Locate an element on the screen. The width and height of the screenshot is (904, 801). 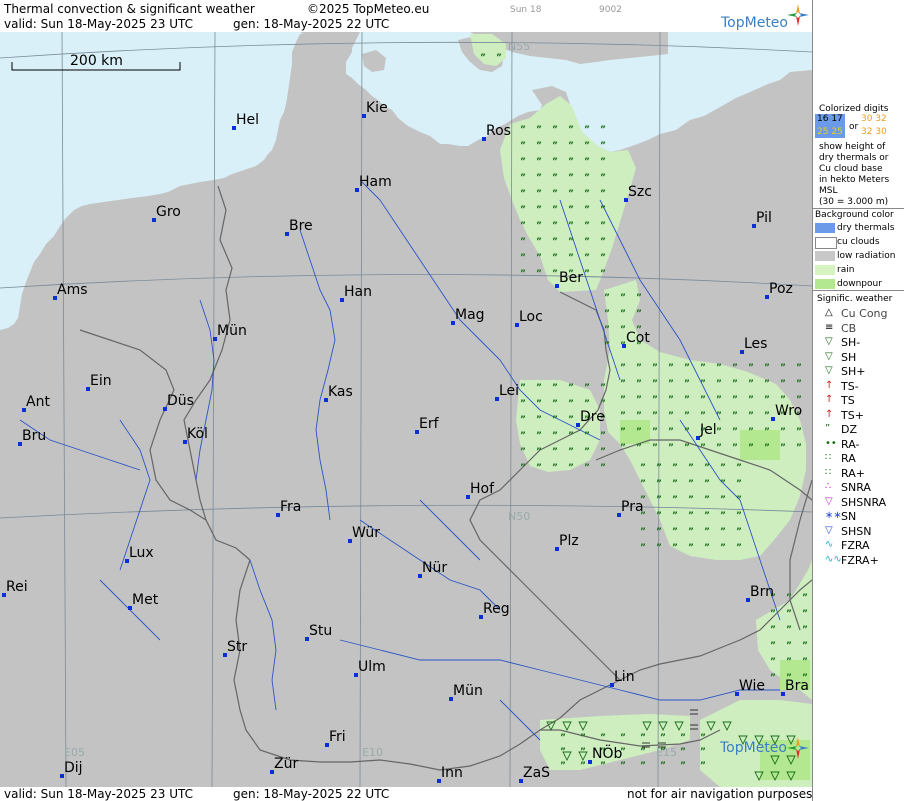
legend-weather-label: SNRA is located at coordinates (856, 487).